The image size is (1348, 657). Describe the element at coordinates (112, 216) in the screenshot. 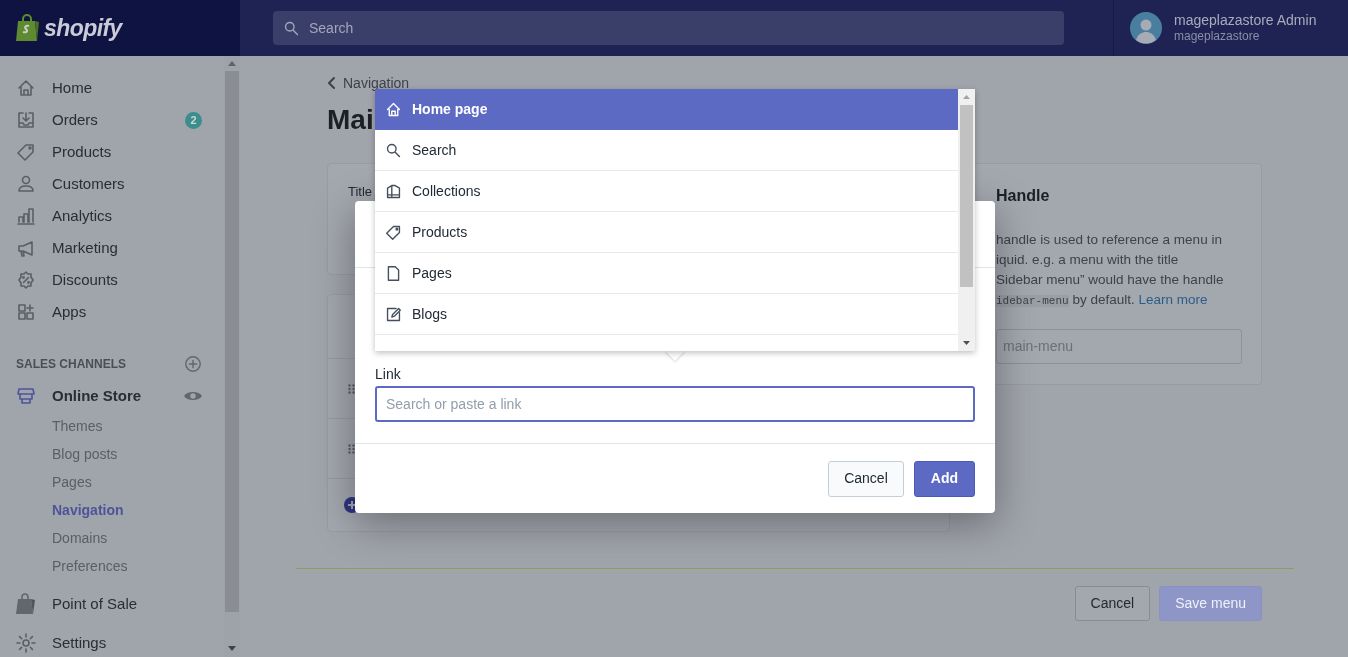

I see `sidebar-item: Analytics` at that location.